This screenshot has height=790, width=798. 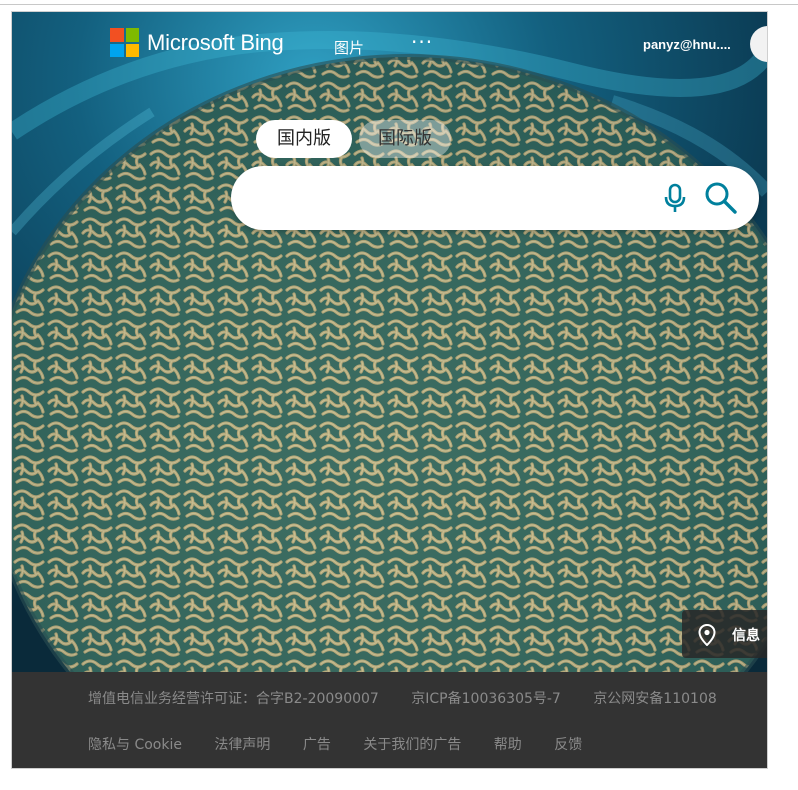 What do you see at coordinates (486, 699) in the screenshot?
I see `footer-icp-link: 京ICP备10036305号-7` at bounding box center [486, 699].